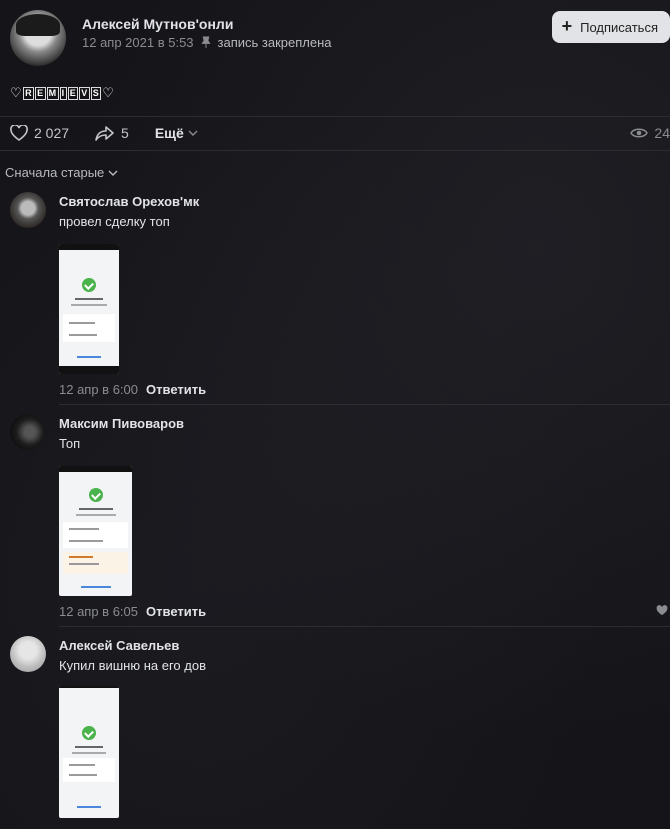 The image size is (670, 829). What do you see at coordinates (132, 665) in the screenshot?
I see `comment-text: Купил вишню на его дов` at bounding box center [132, 665].